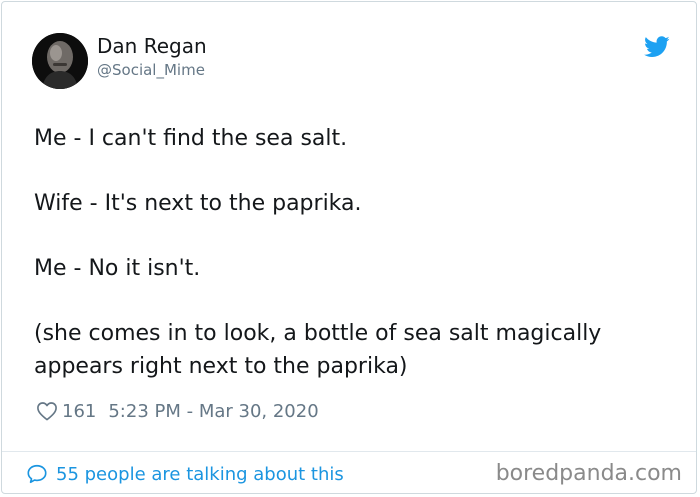 The width and height of the screenshot is (700, 497). What do you see at coordinates (349, 451) in the screenshot?
I see `divider` at bounding box center [349, 451].